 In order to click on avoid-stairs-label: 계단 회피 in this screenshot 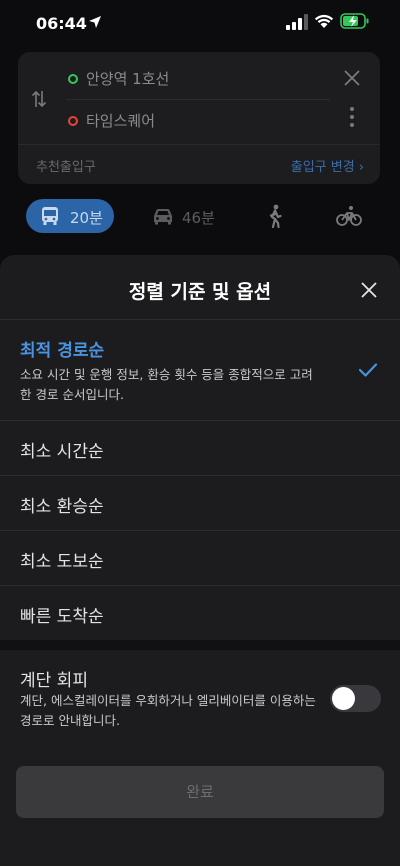, I will do `click(54, 681)`.